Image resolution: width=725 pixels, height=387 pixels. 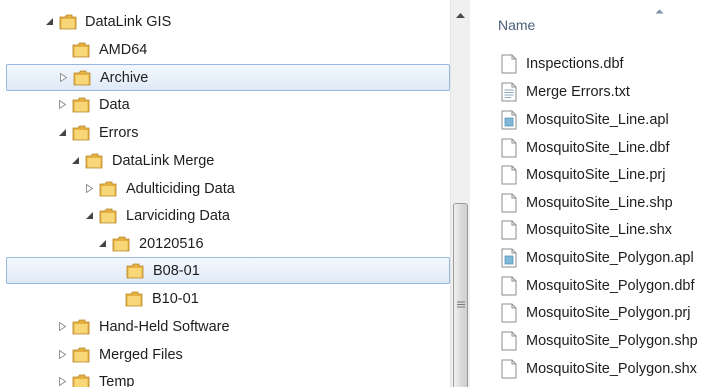 I want to click on tree-item-20120516: 20120516, so click(x=225, y=244).